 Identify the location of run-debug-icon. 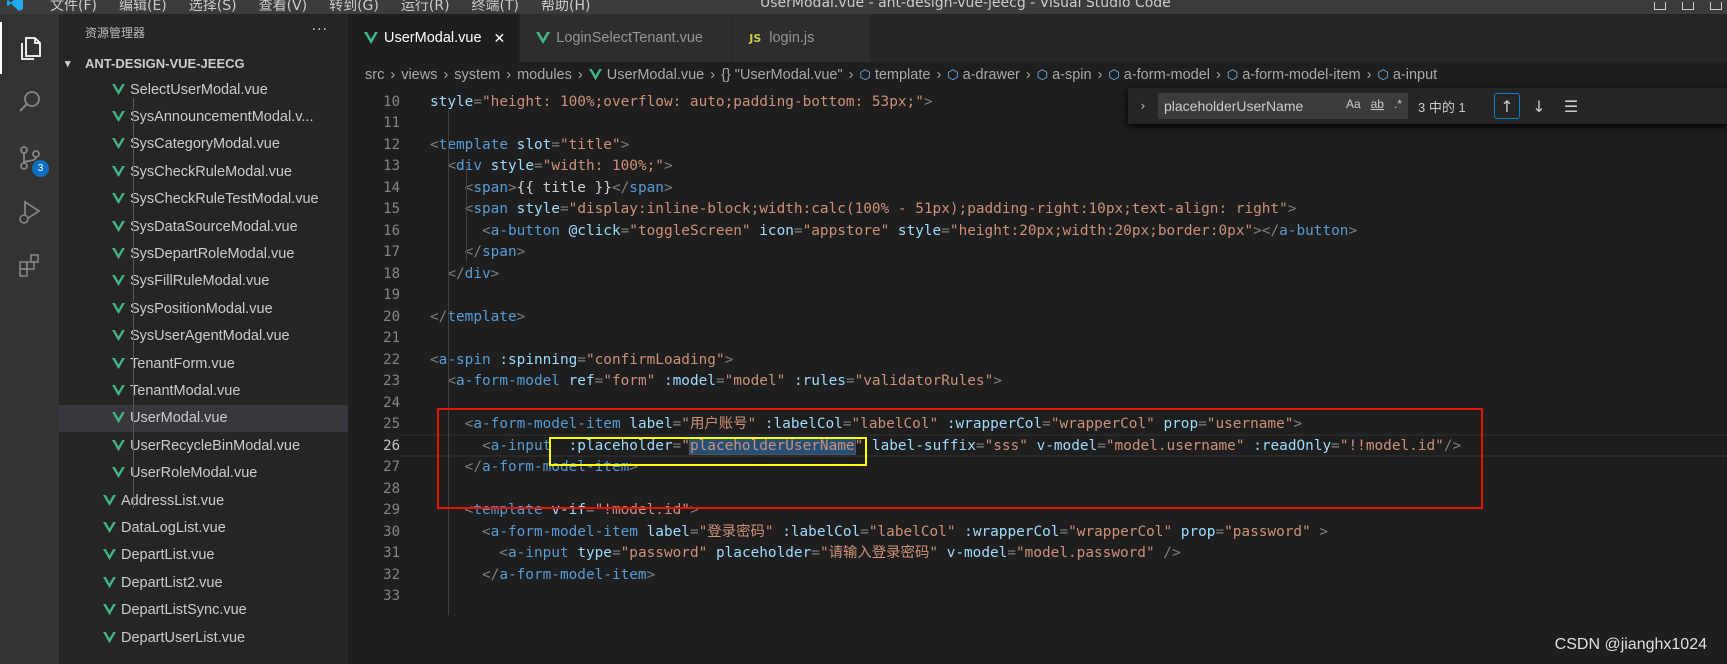
(29, 212).